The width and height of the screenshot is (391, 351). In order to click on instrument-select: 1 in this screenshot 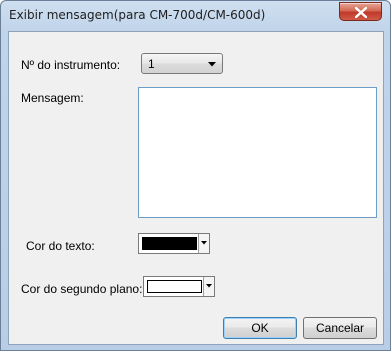, I will do `click(182, 63)`.